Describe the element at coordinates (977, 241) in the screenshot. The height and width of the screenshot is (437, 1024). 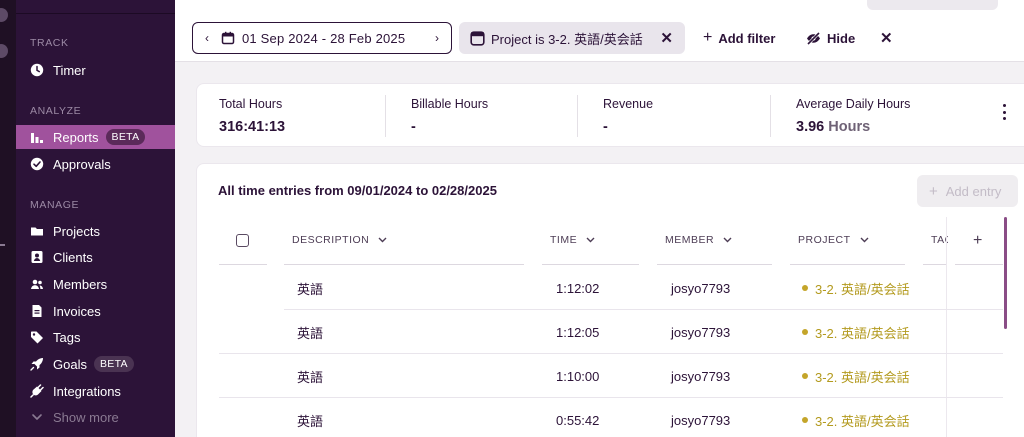
I see `add-column-icon: +` at that location.